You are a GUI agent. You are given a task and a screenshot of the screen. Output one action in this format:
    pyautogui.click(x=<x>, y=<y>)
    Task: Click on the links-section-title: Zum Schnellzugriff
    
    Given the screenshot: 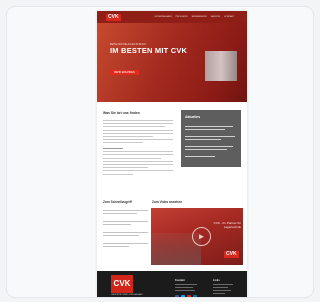 What is the action you would take?
    pyautogui.click(x=117, y=202)
    